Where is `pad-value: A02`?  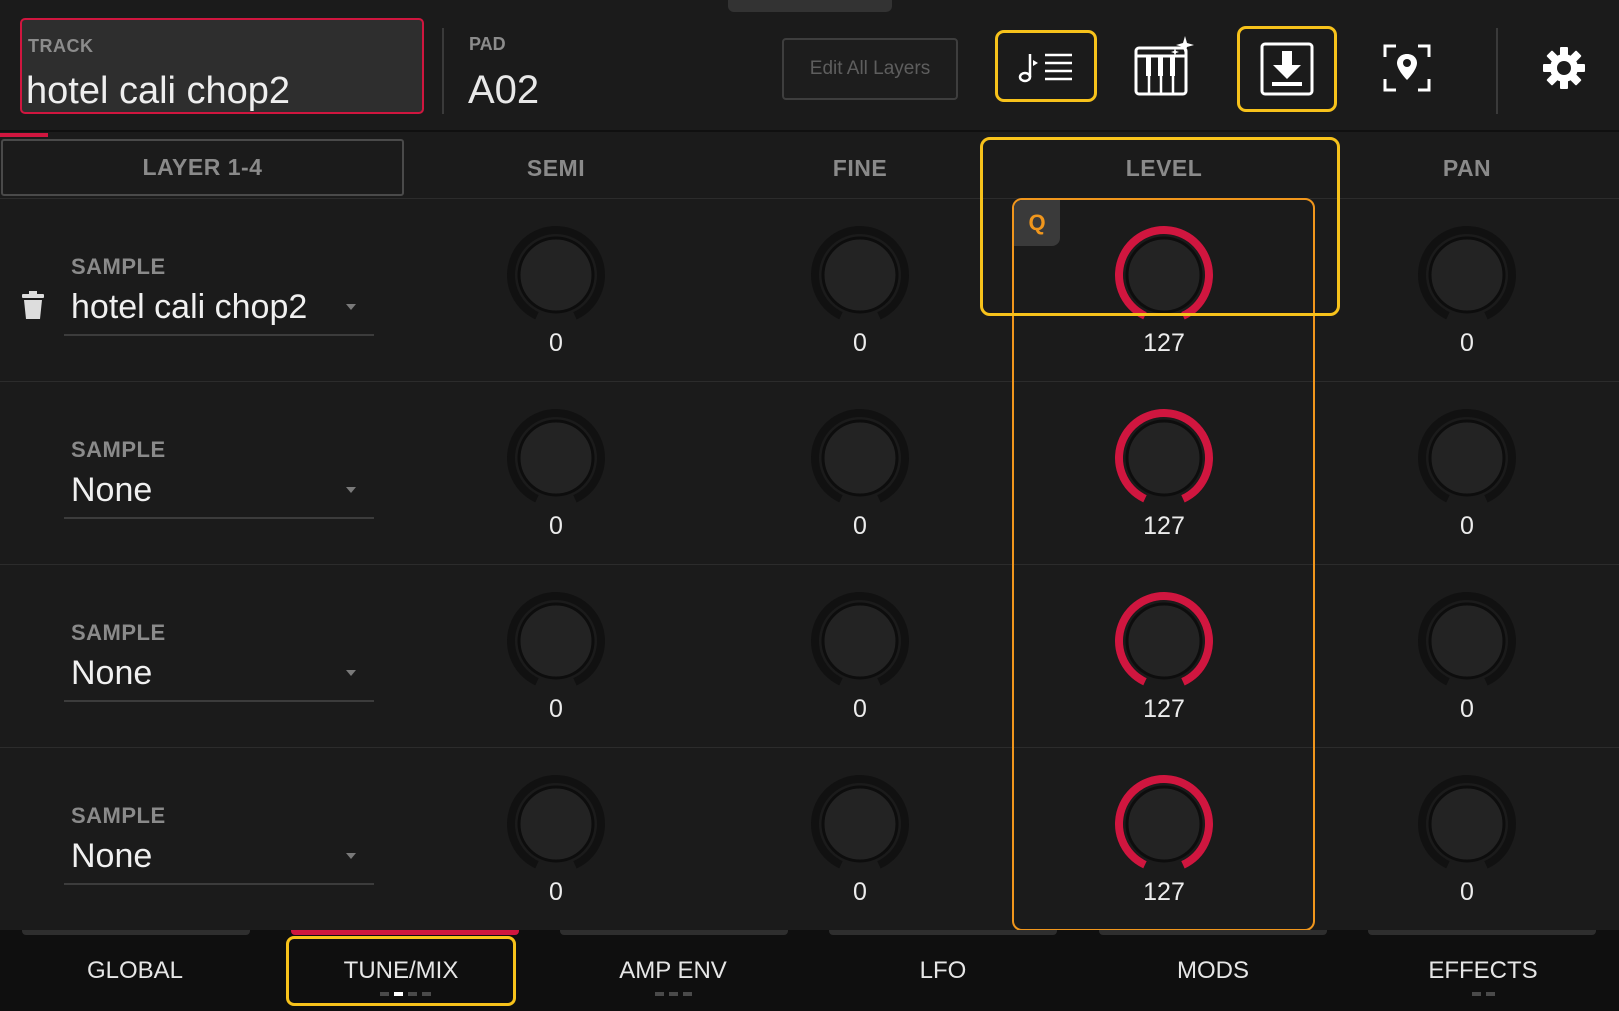
pad-value: A02 is located at coordinates (503, 90).